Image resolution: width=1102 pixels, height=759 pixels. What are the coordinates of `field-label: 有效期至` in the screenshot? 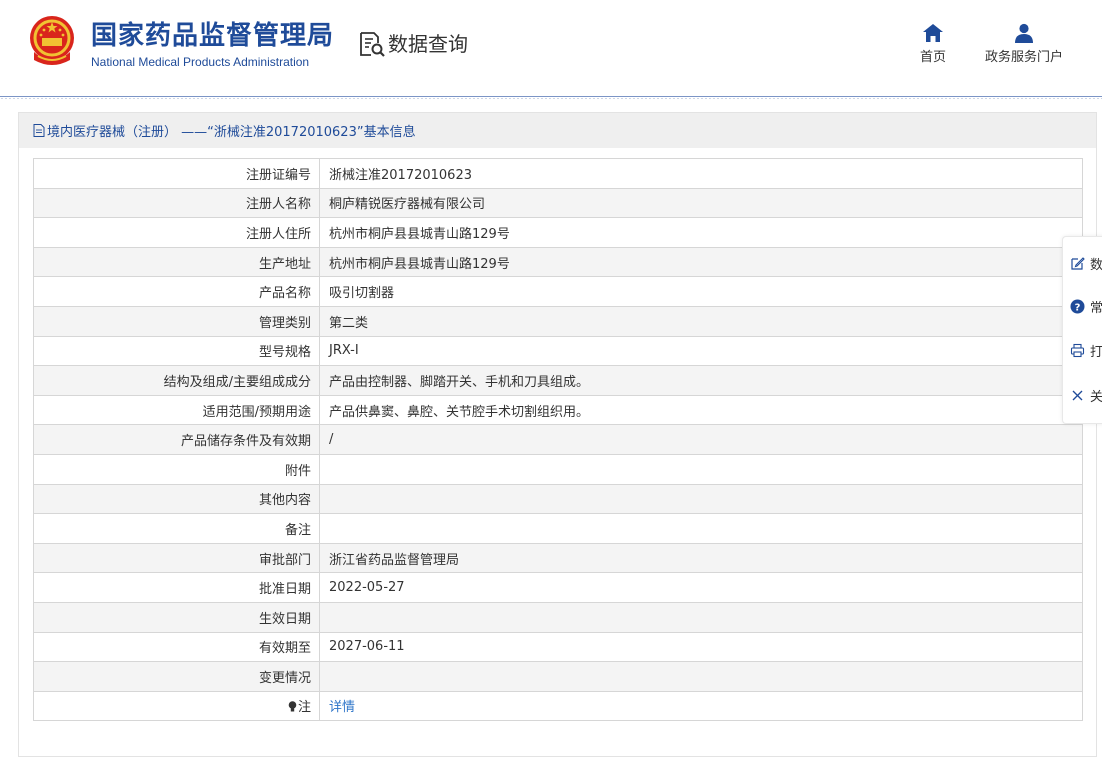 It's located at (176, 647).